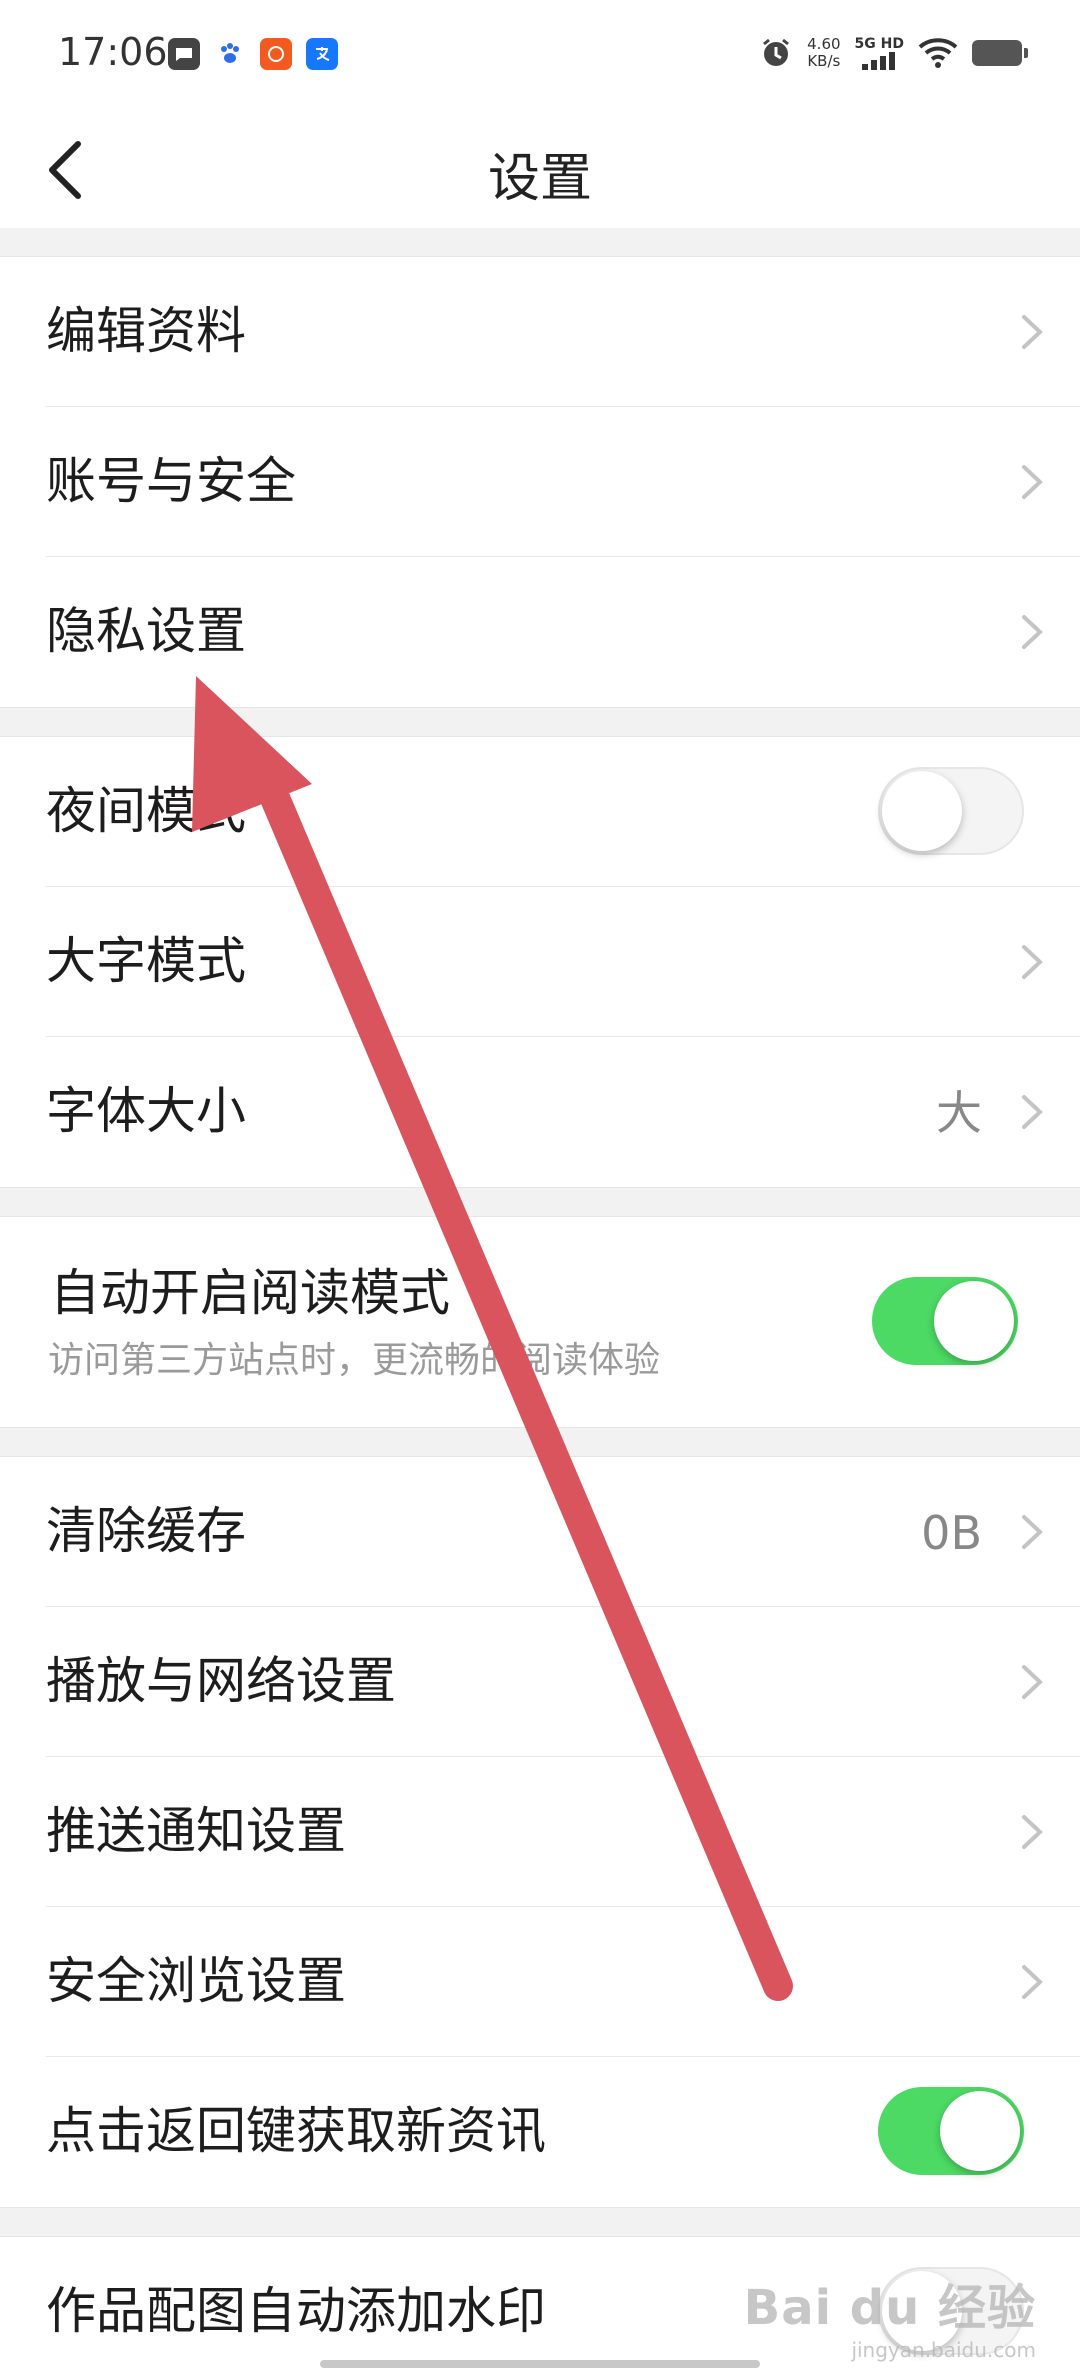  Describe the element at coordinates (250, 1293) in the screenshot. I see `row-label: 自动开启阅读模式` at that location.